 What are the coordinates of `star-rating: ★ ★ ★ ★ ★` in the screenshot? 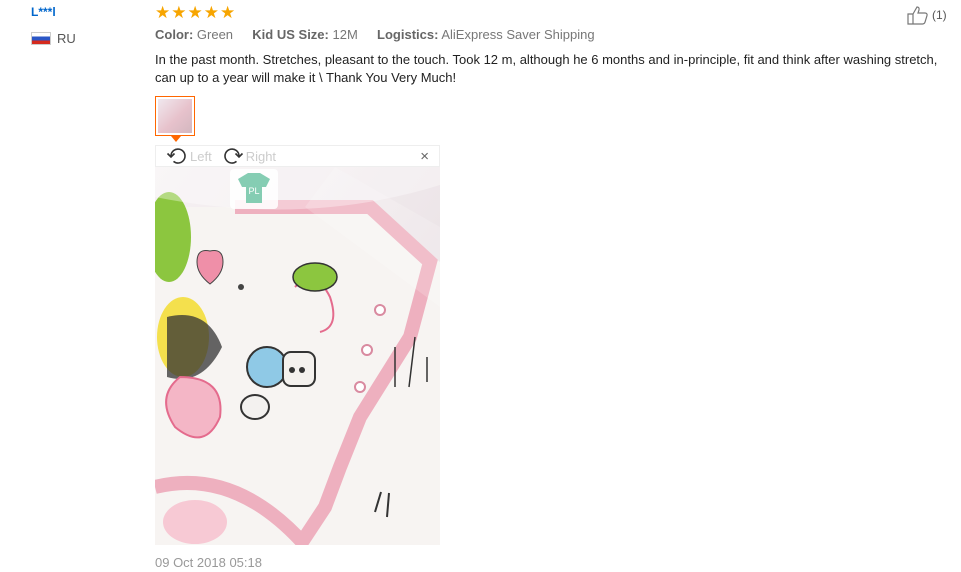 It's located at (195, 12).